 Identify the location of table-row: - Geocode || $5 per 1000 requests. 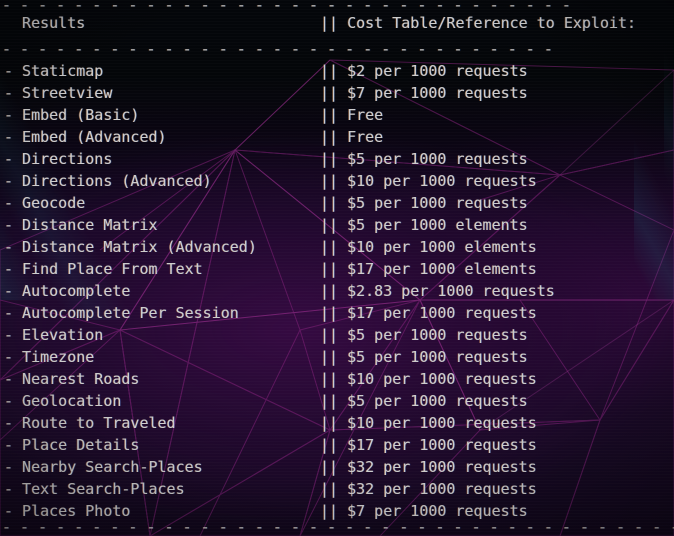
(337, 203).